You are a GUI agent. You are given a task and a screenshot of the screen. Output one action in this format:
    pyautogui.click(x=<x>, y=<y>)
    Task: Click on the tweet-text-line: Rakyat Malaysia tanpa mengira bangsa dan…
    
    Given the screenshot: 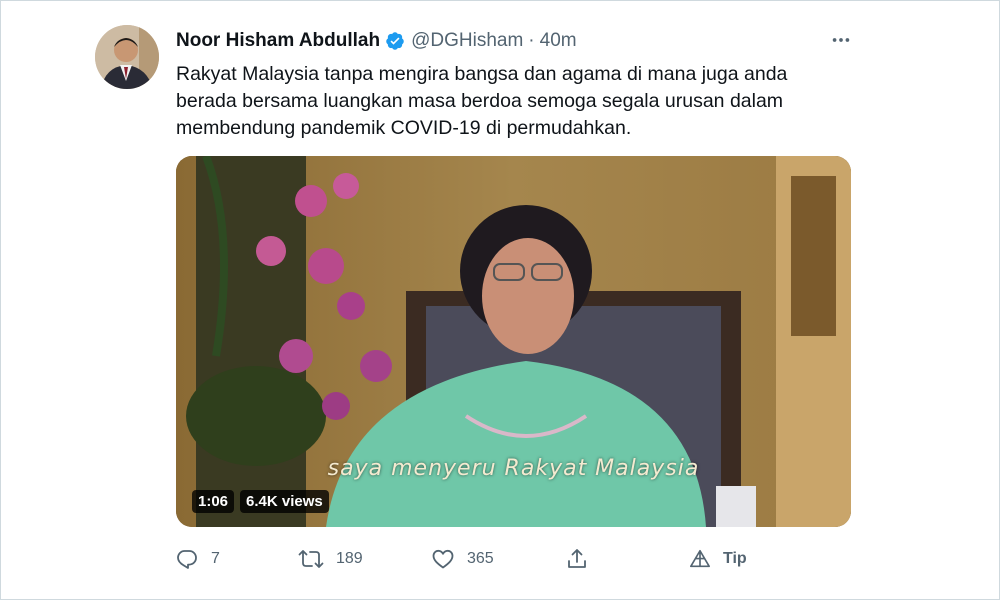 What is the action you would take?
    pyautogui.click(x=482, y=74)
    